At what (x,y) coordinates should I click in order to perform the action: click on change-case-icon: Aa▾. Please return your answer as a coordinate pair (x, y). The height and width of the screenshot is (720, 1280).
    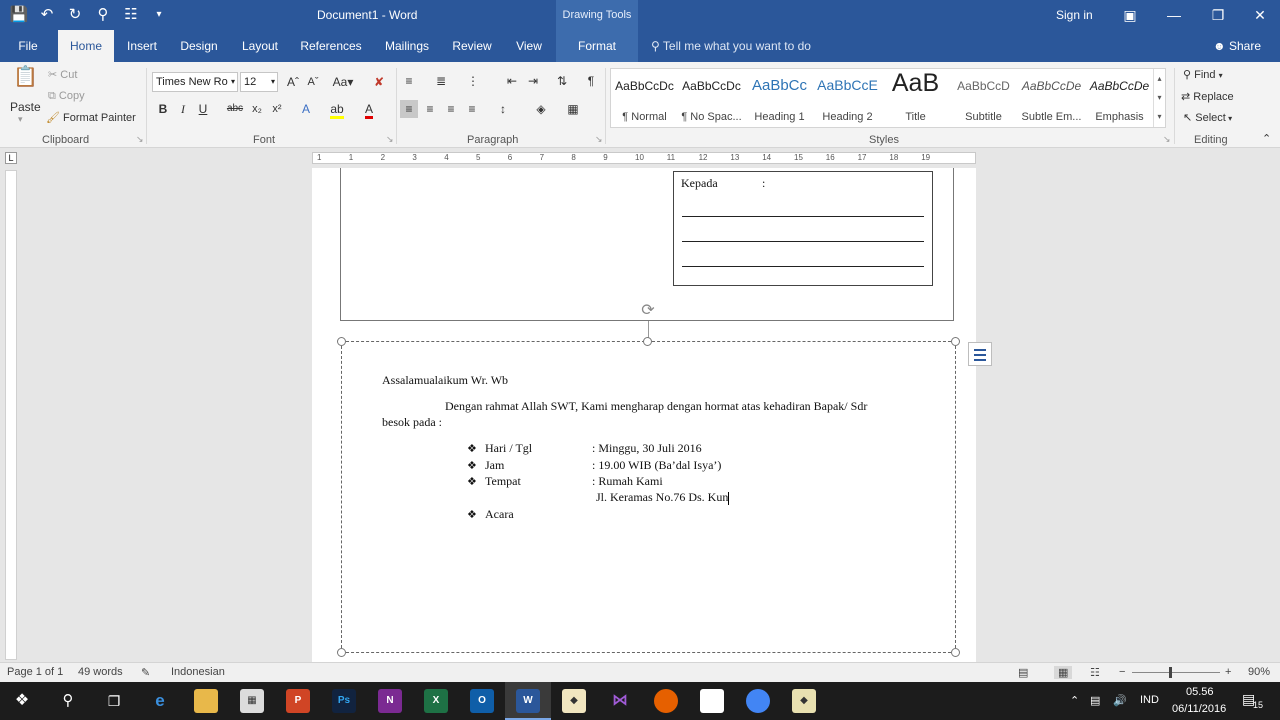
    Looking at the image, I should click on (343, 82).